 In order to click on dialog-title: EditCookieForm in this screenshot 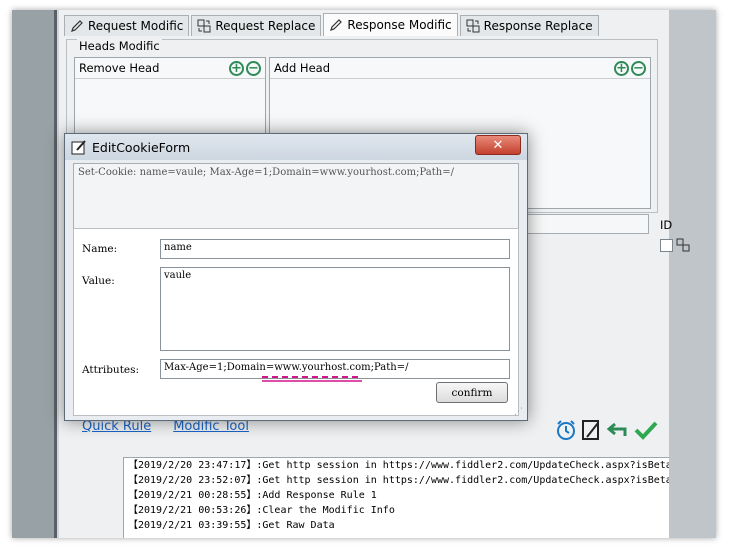, I will do `click(141, 147)`.